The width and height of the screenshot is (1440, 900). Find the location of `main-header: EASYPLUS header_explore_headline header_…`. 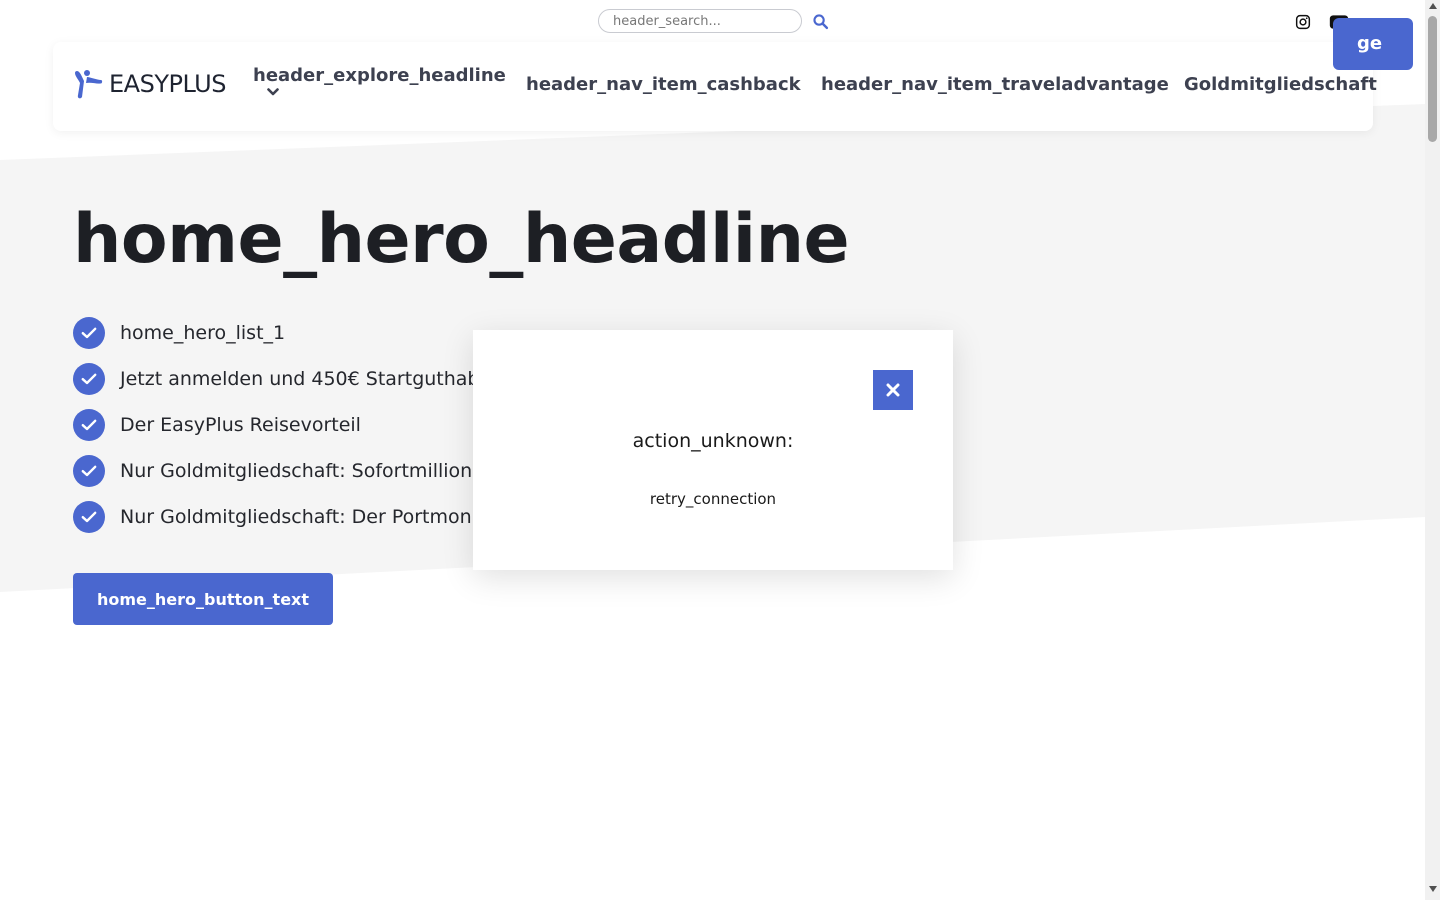

main-header: EASYPLUS header_explore_headline header_… is located at coordinates (715, 86).